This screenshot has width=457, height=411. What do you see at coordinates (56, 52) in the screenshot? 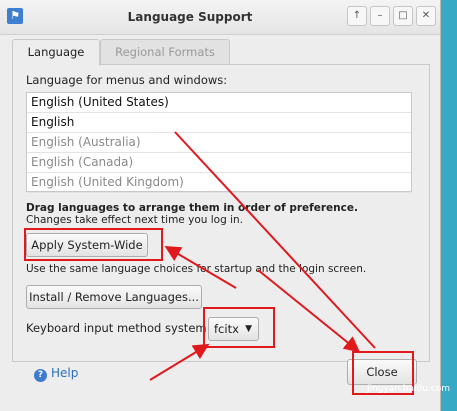
I see `tab-language: Language` at bounding box center [56, 52].